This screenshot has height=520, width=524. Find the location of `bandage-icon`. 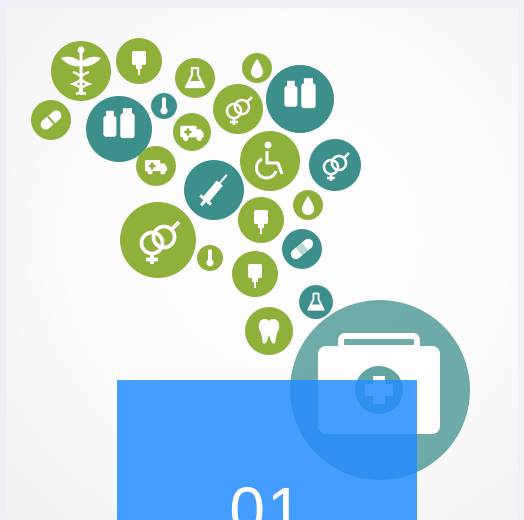

bandage-icon is located at coordinates (302, 249).